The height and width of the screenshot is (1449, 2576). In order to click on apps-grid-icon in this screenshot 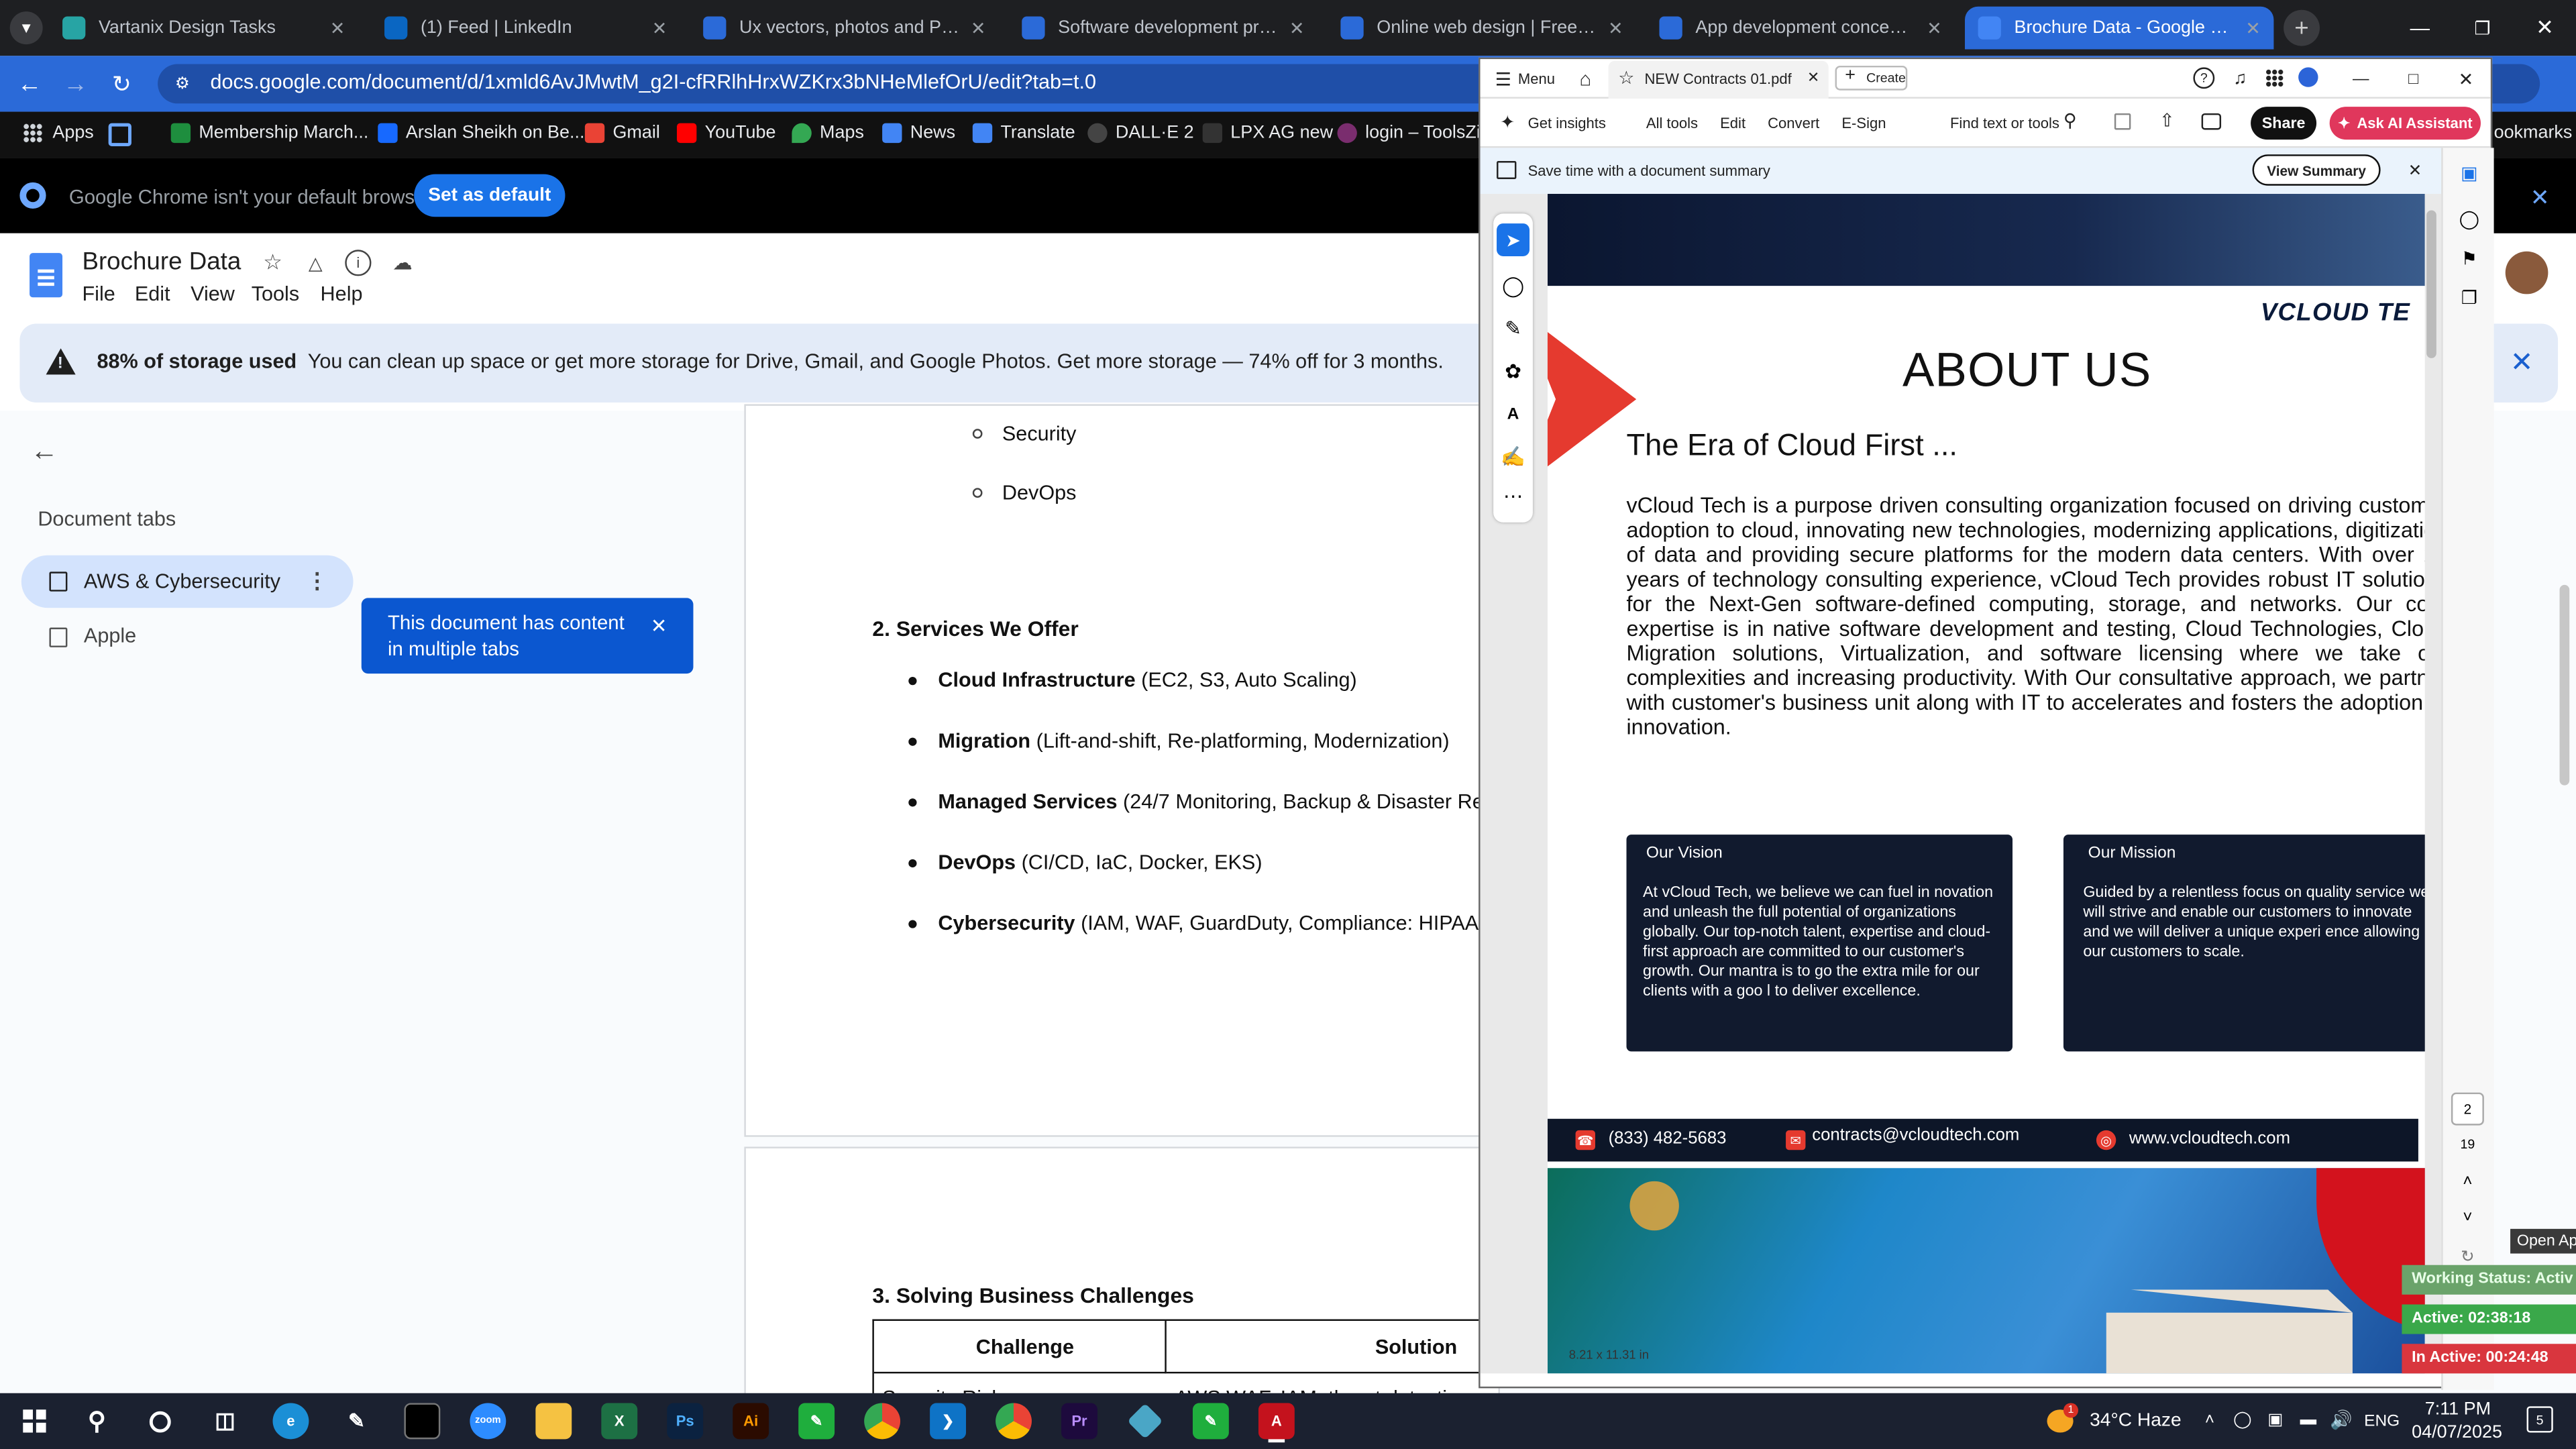, I will do `click(2274, 77)`.